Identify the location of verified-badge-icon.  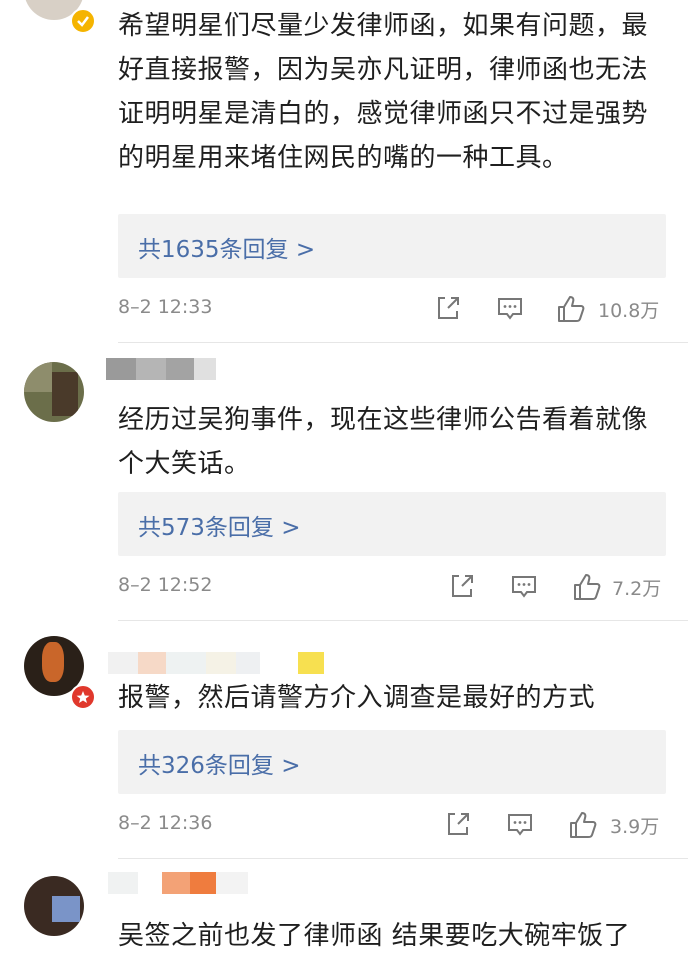
(83, 21).